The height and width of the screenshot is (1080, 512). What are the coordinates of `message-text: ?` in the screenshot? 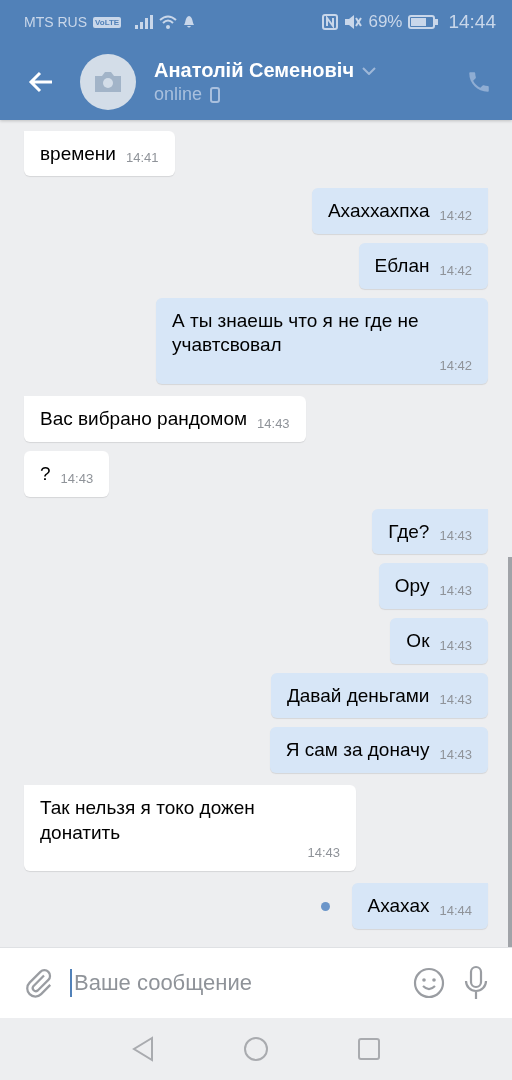 It's located at (45, 473).